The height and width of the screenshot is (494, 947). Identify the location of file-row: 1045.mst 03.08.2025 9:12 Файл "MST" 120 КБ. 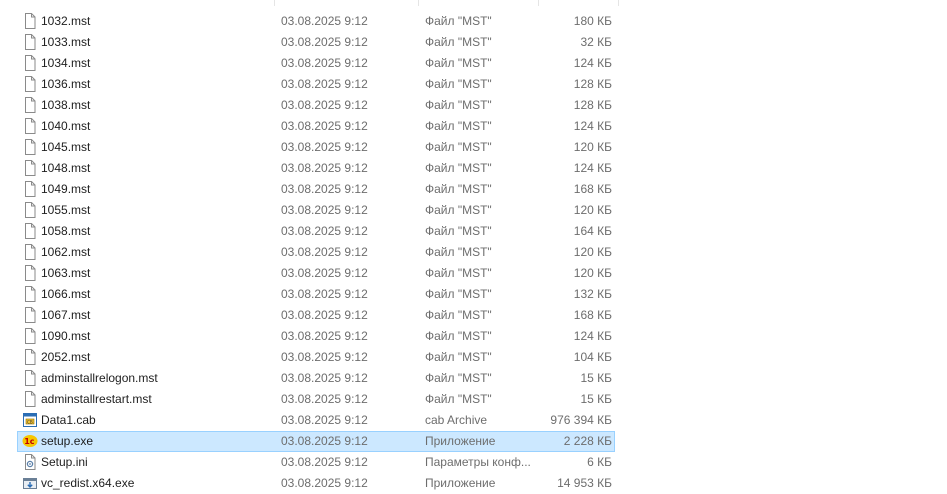
(316, 147).